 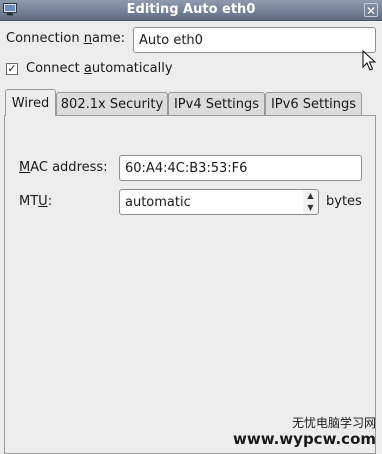 I want to click on mouse-cursor-icon, so click(x=369, y=60).